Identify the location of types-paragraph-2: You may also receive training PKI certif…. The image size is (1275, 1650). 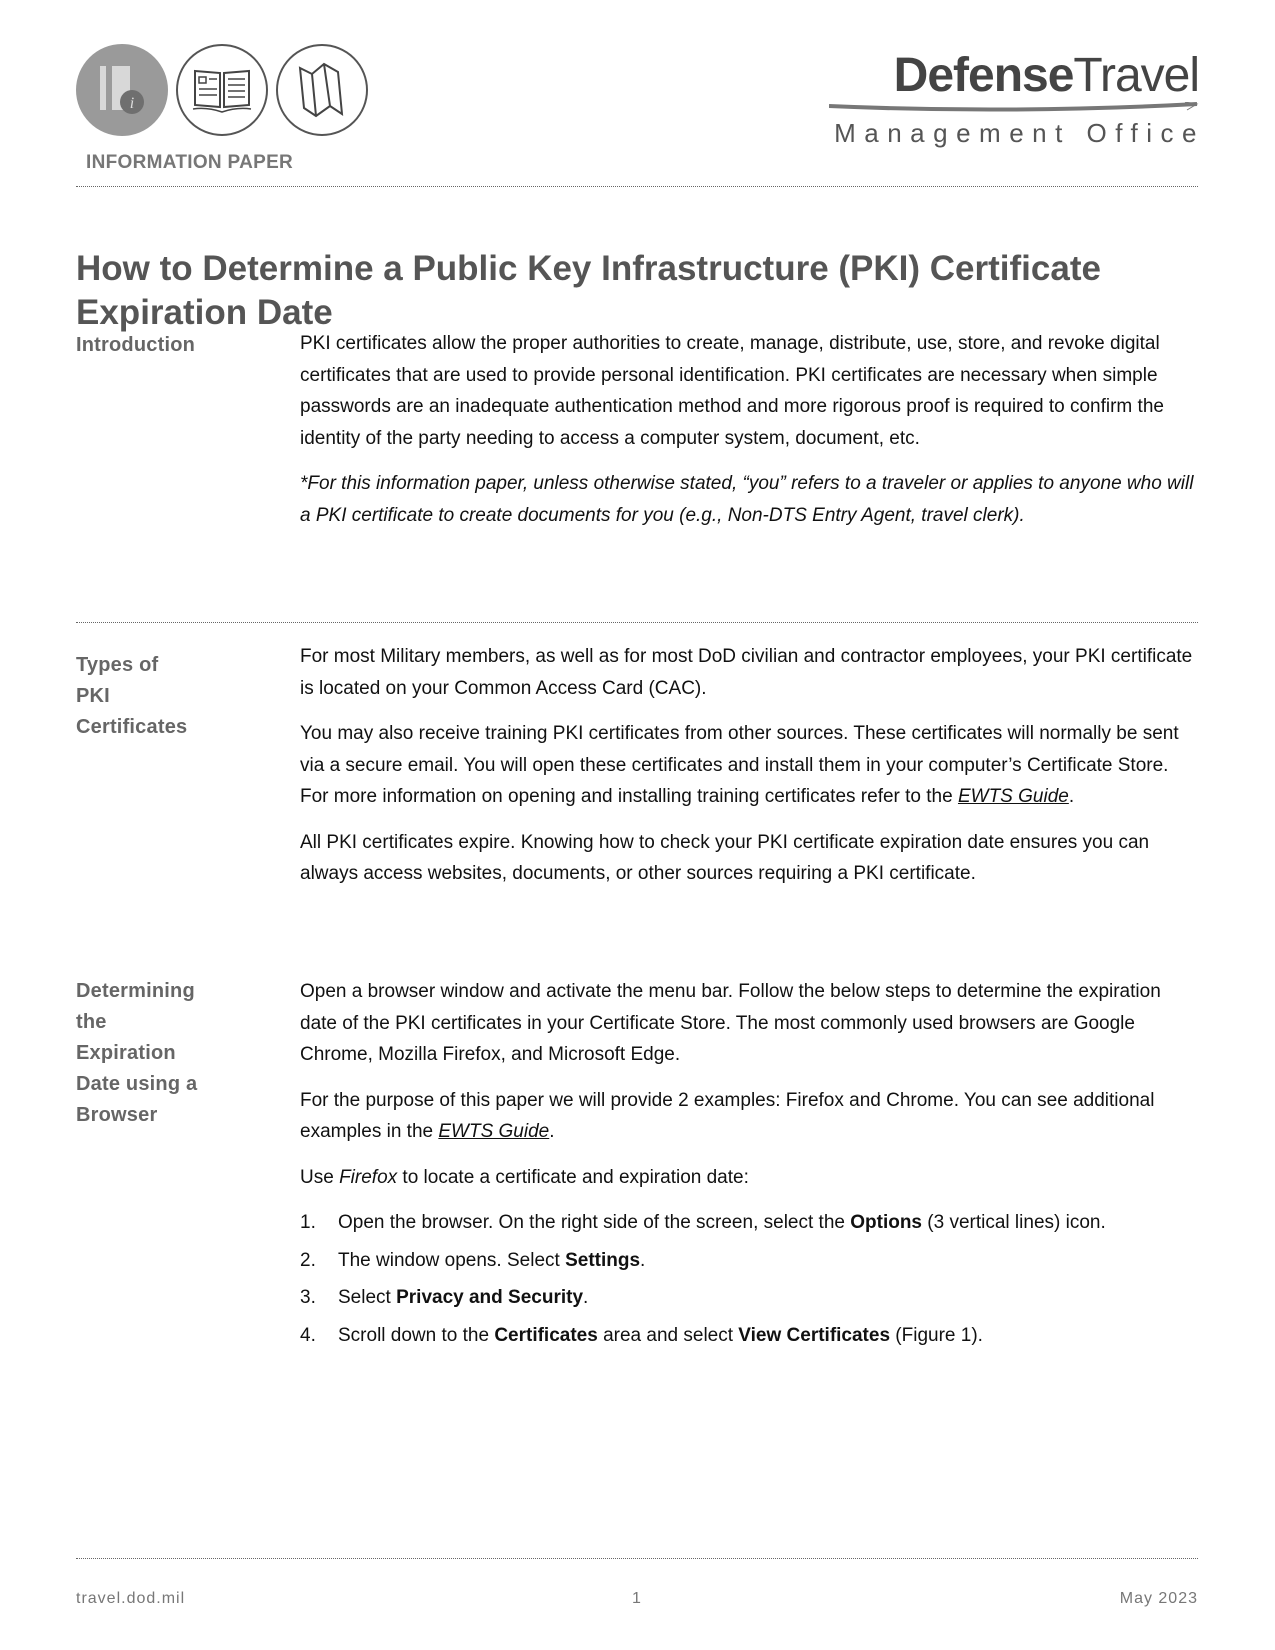
(750, 765).